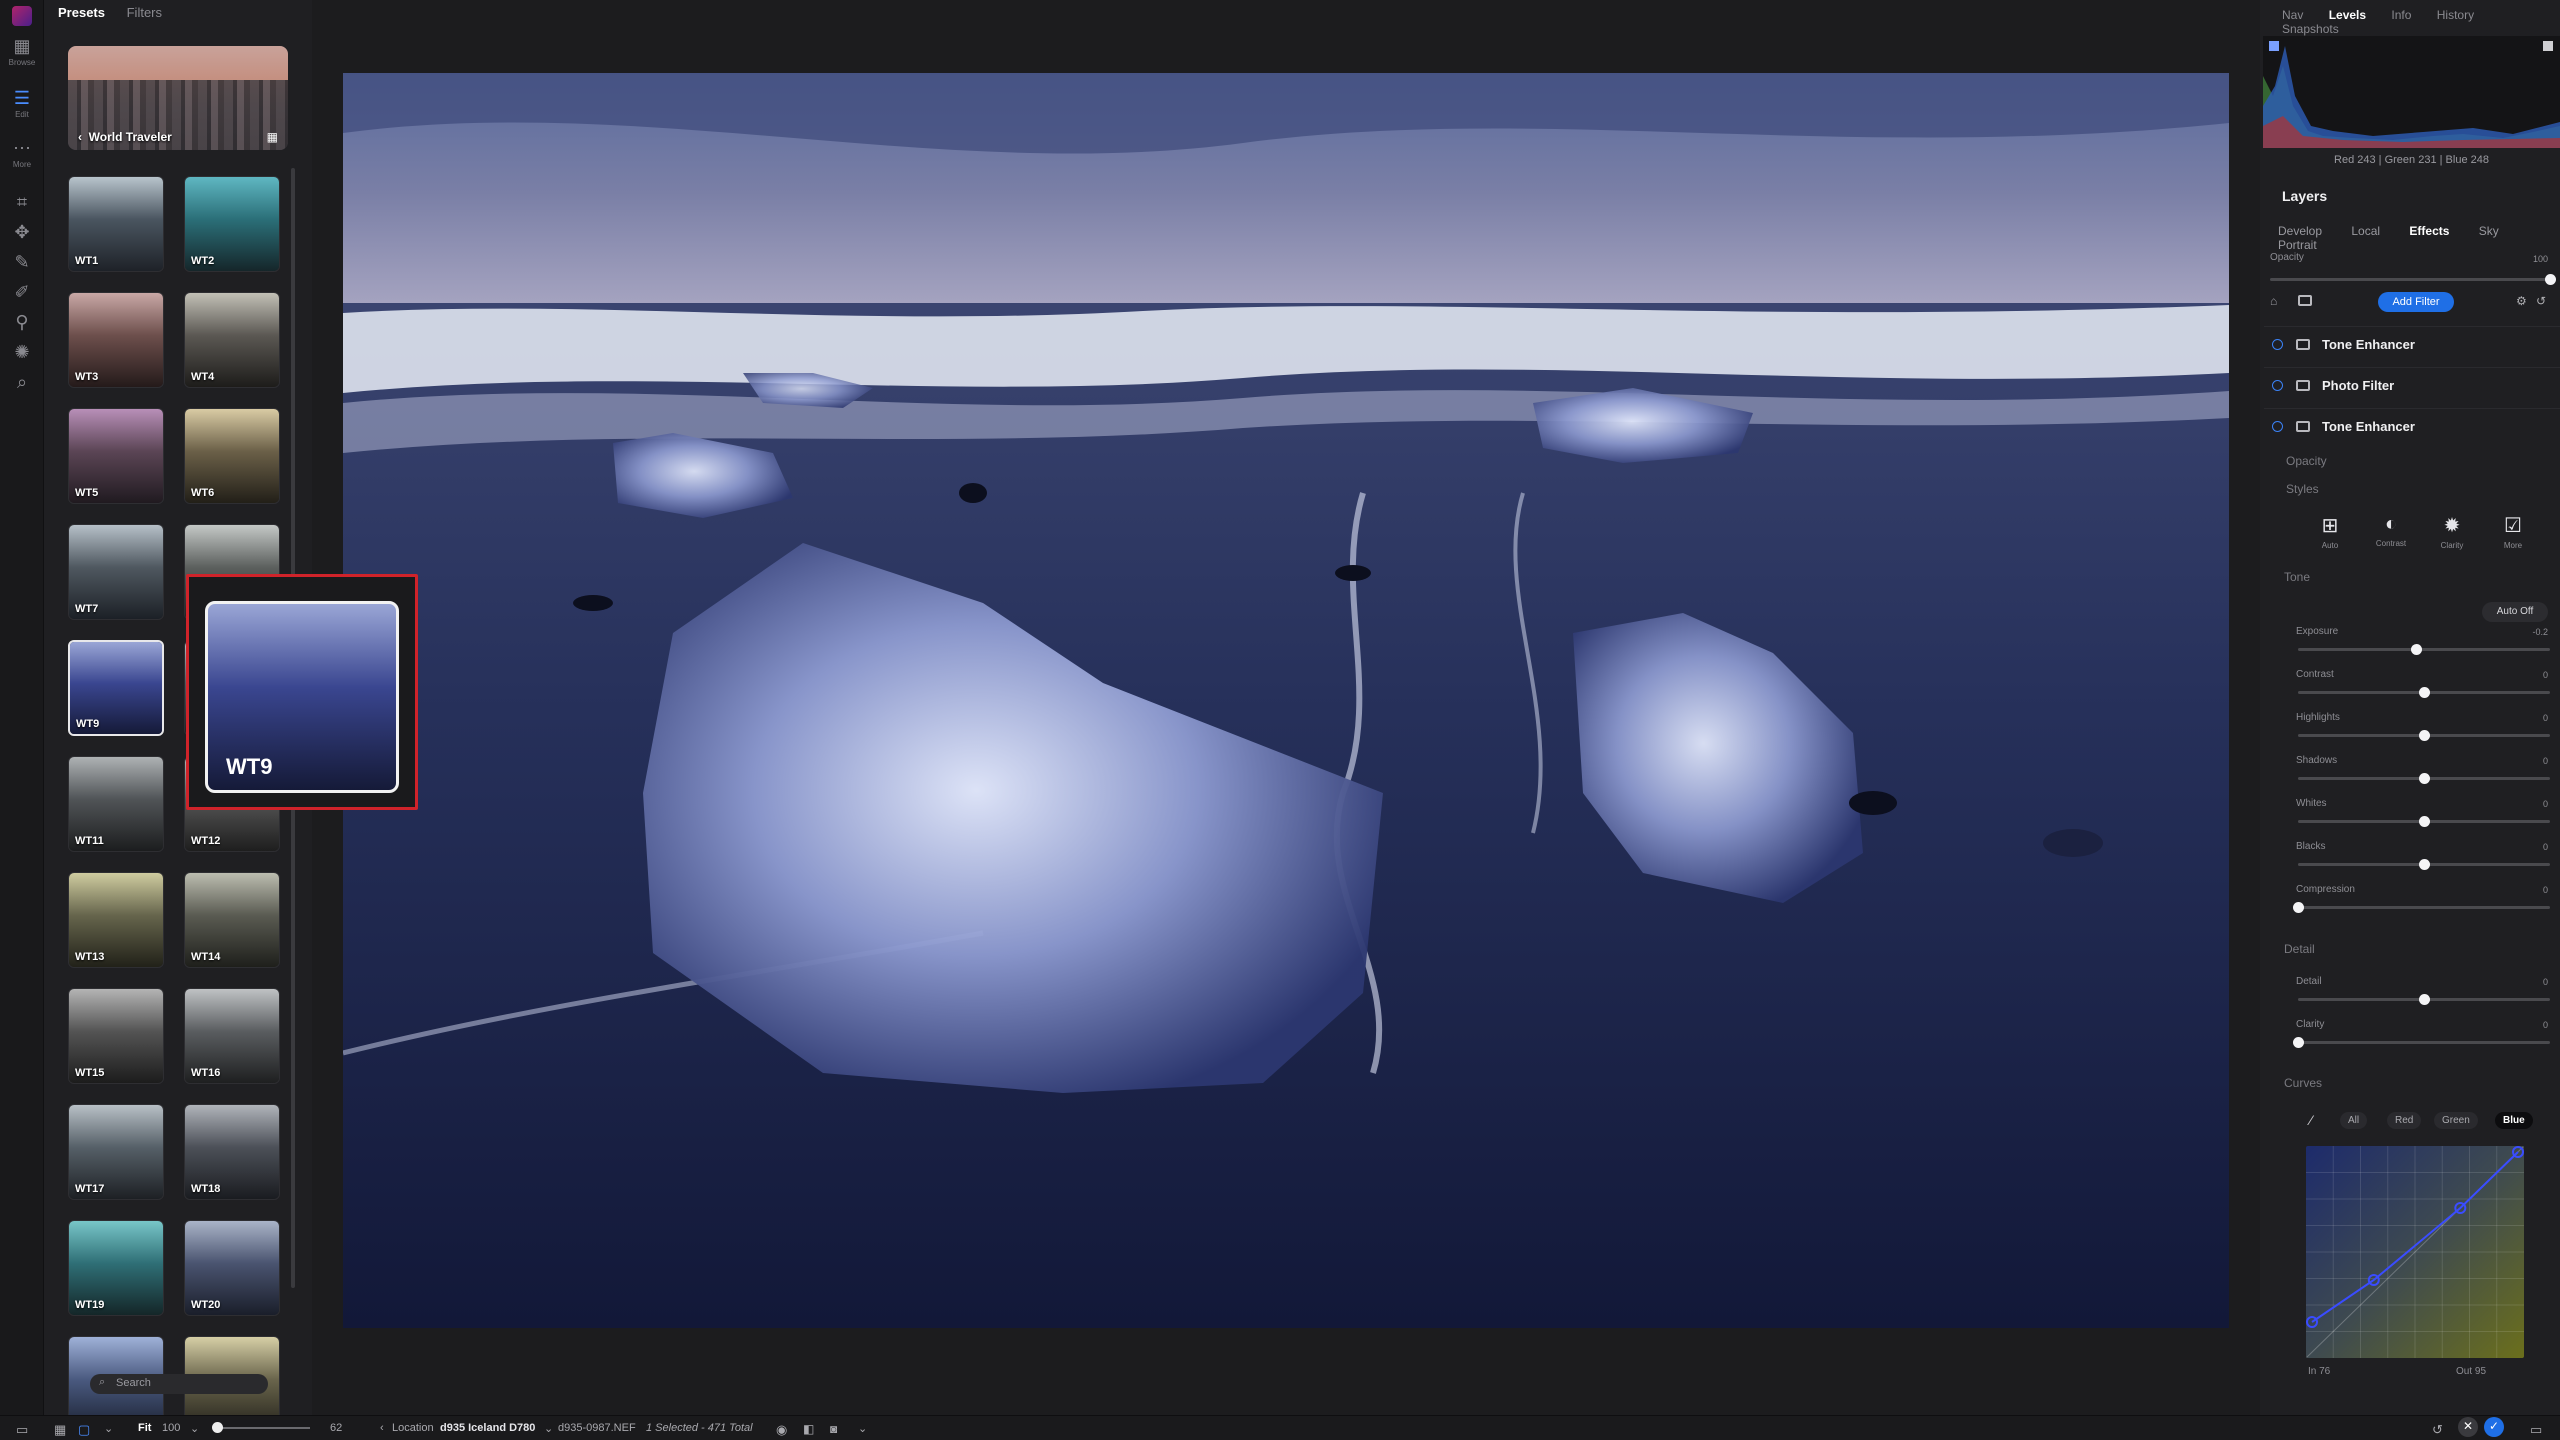  Describe the element at coordinates (84, 1430) in the screenshot. I see `single-view-toggle-icon: ▢` at that location.